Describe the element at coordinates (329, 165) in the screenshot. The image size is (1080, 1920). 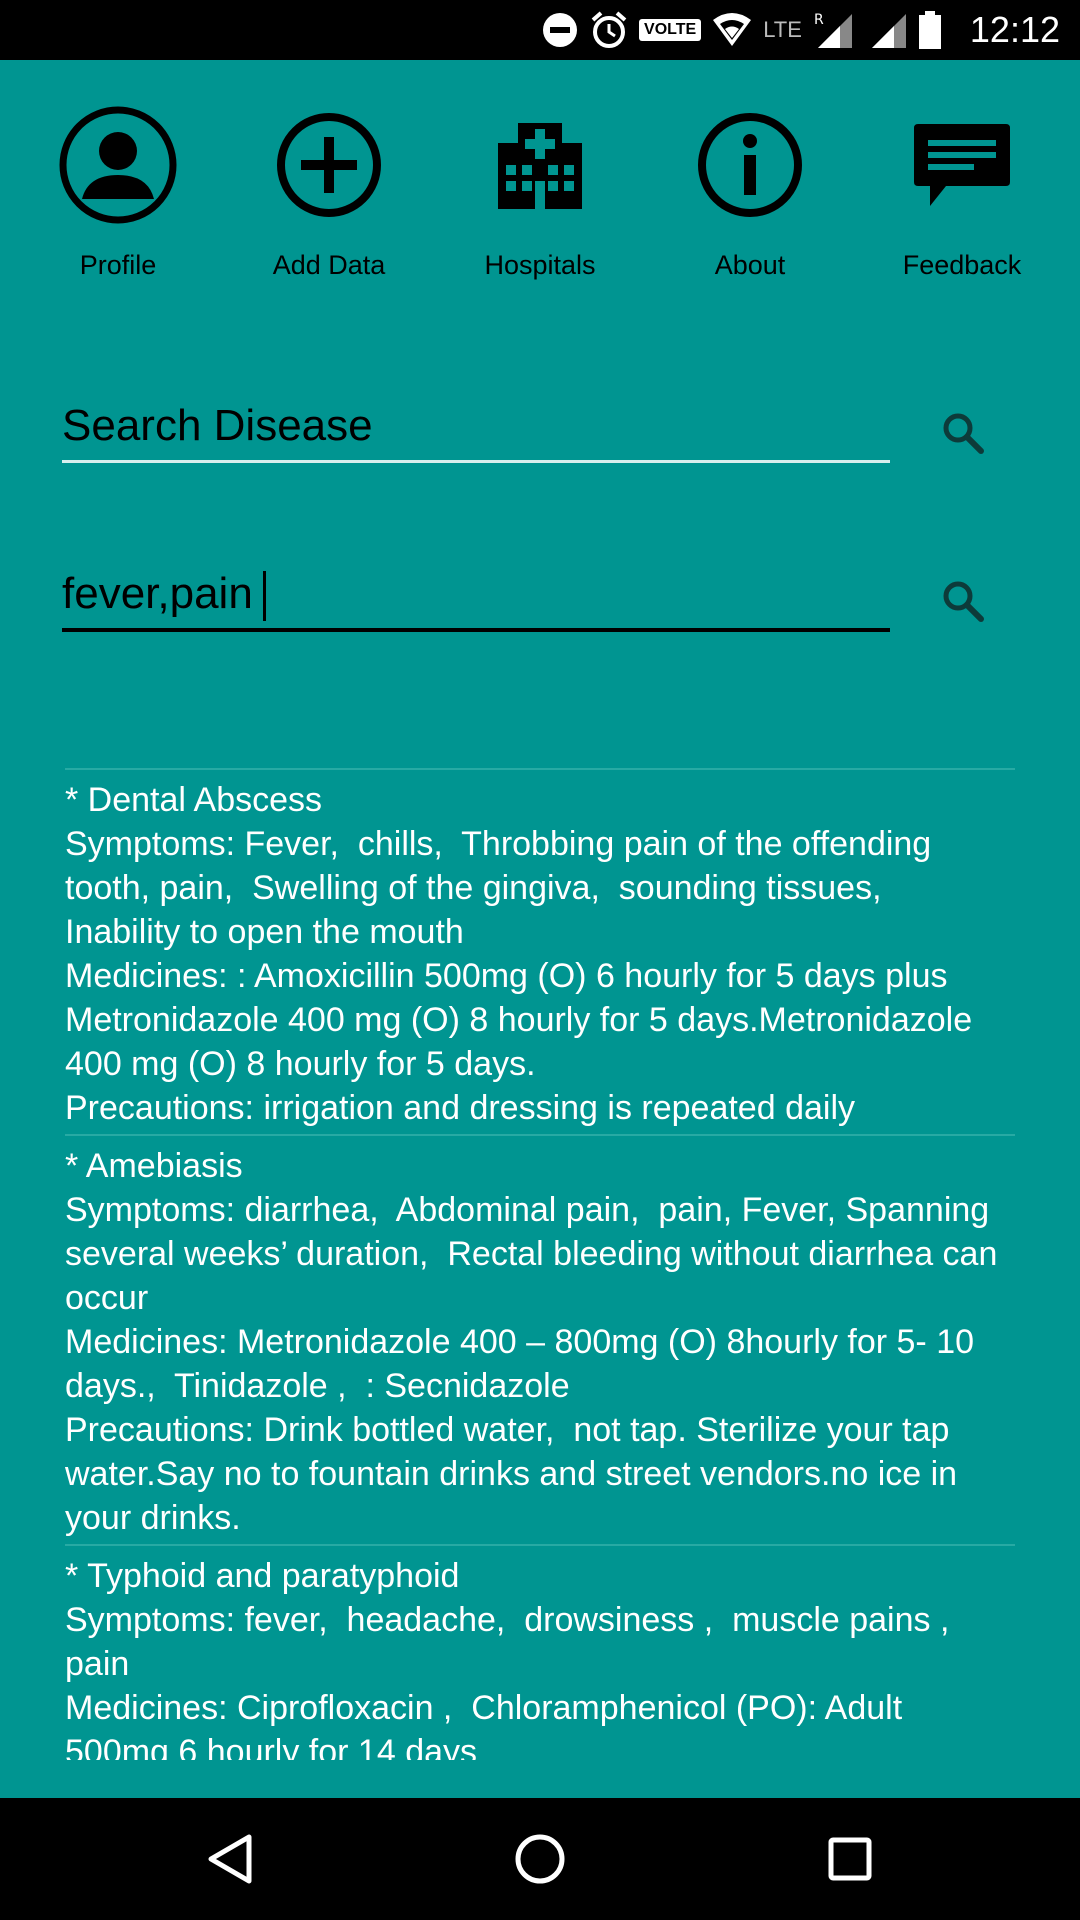
I see `add-circle-icon` at that location.